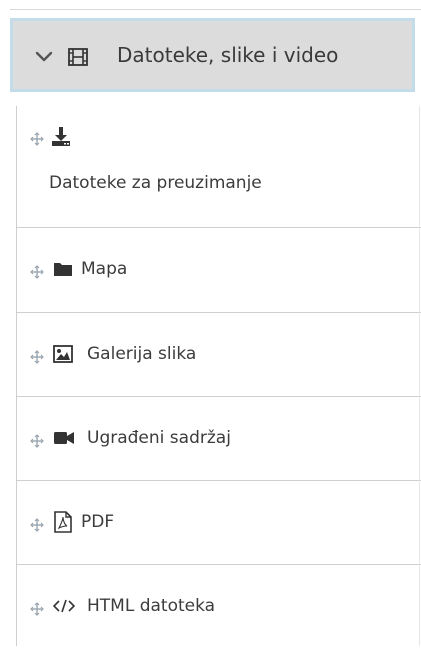 This screenshot has width=421, height=649. I want to click on group-header-files-images-video: Datoteke, slike i video, so click(212, 55).